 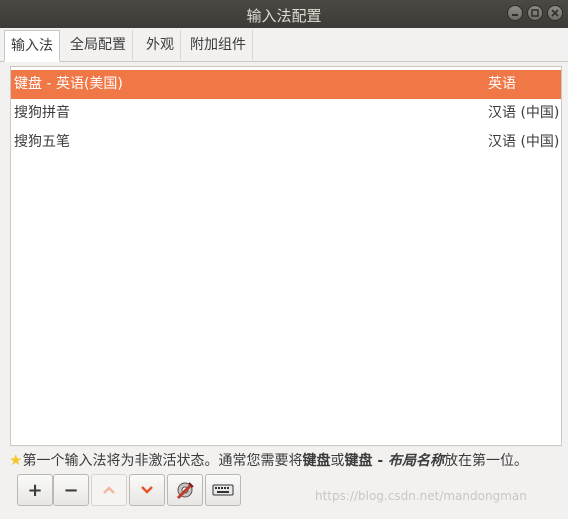 What do you see at coordinates (218, 45) in the screenshot?
I see `tab-addons: 附加组件` at bounding box center [218, 45].